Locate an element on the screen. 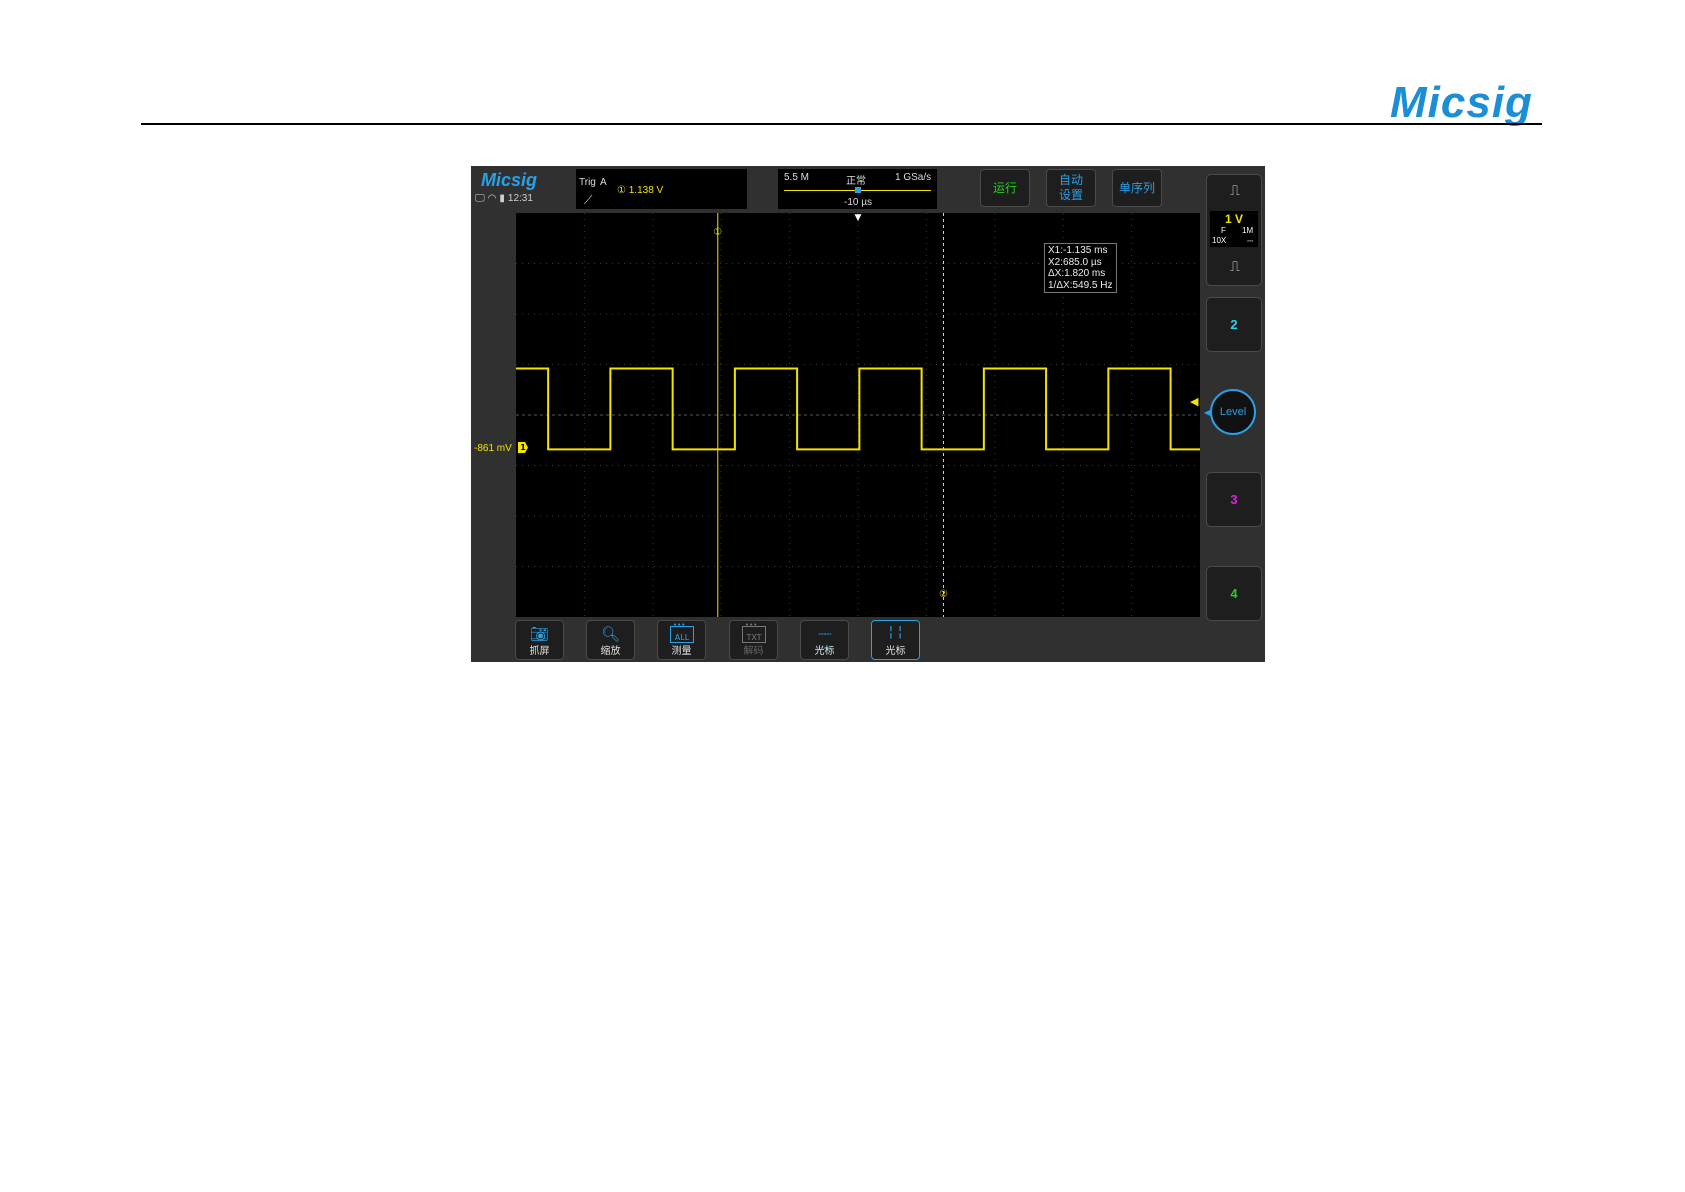 This screenshot has width=1685, height=1192. cursor-frequency: 1/ΔX:549.5 Hz is located at coordinates (1080, 285).